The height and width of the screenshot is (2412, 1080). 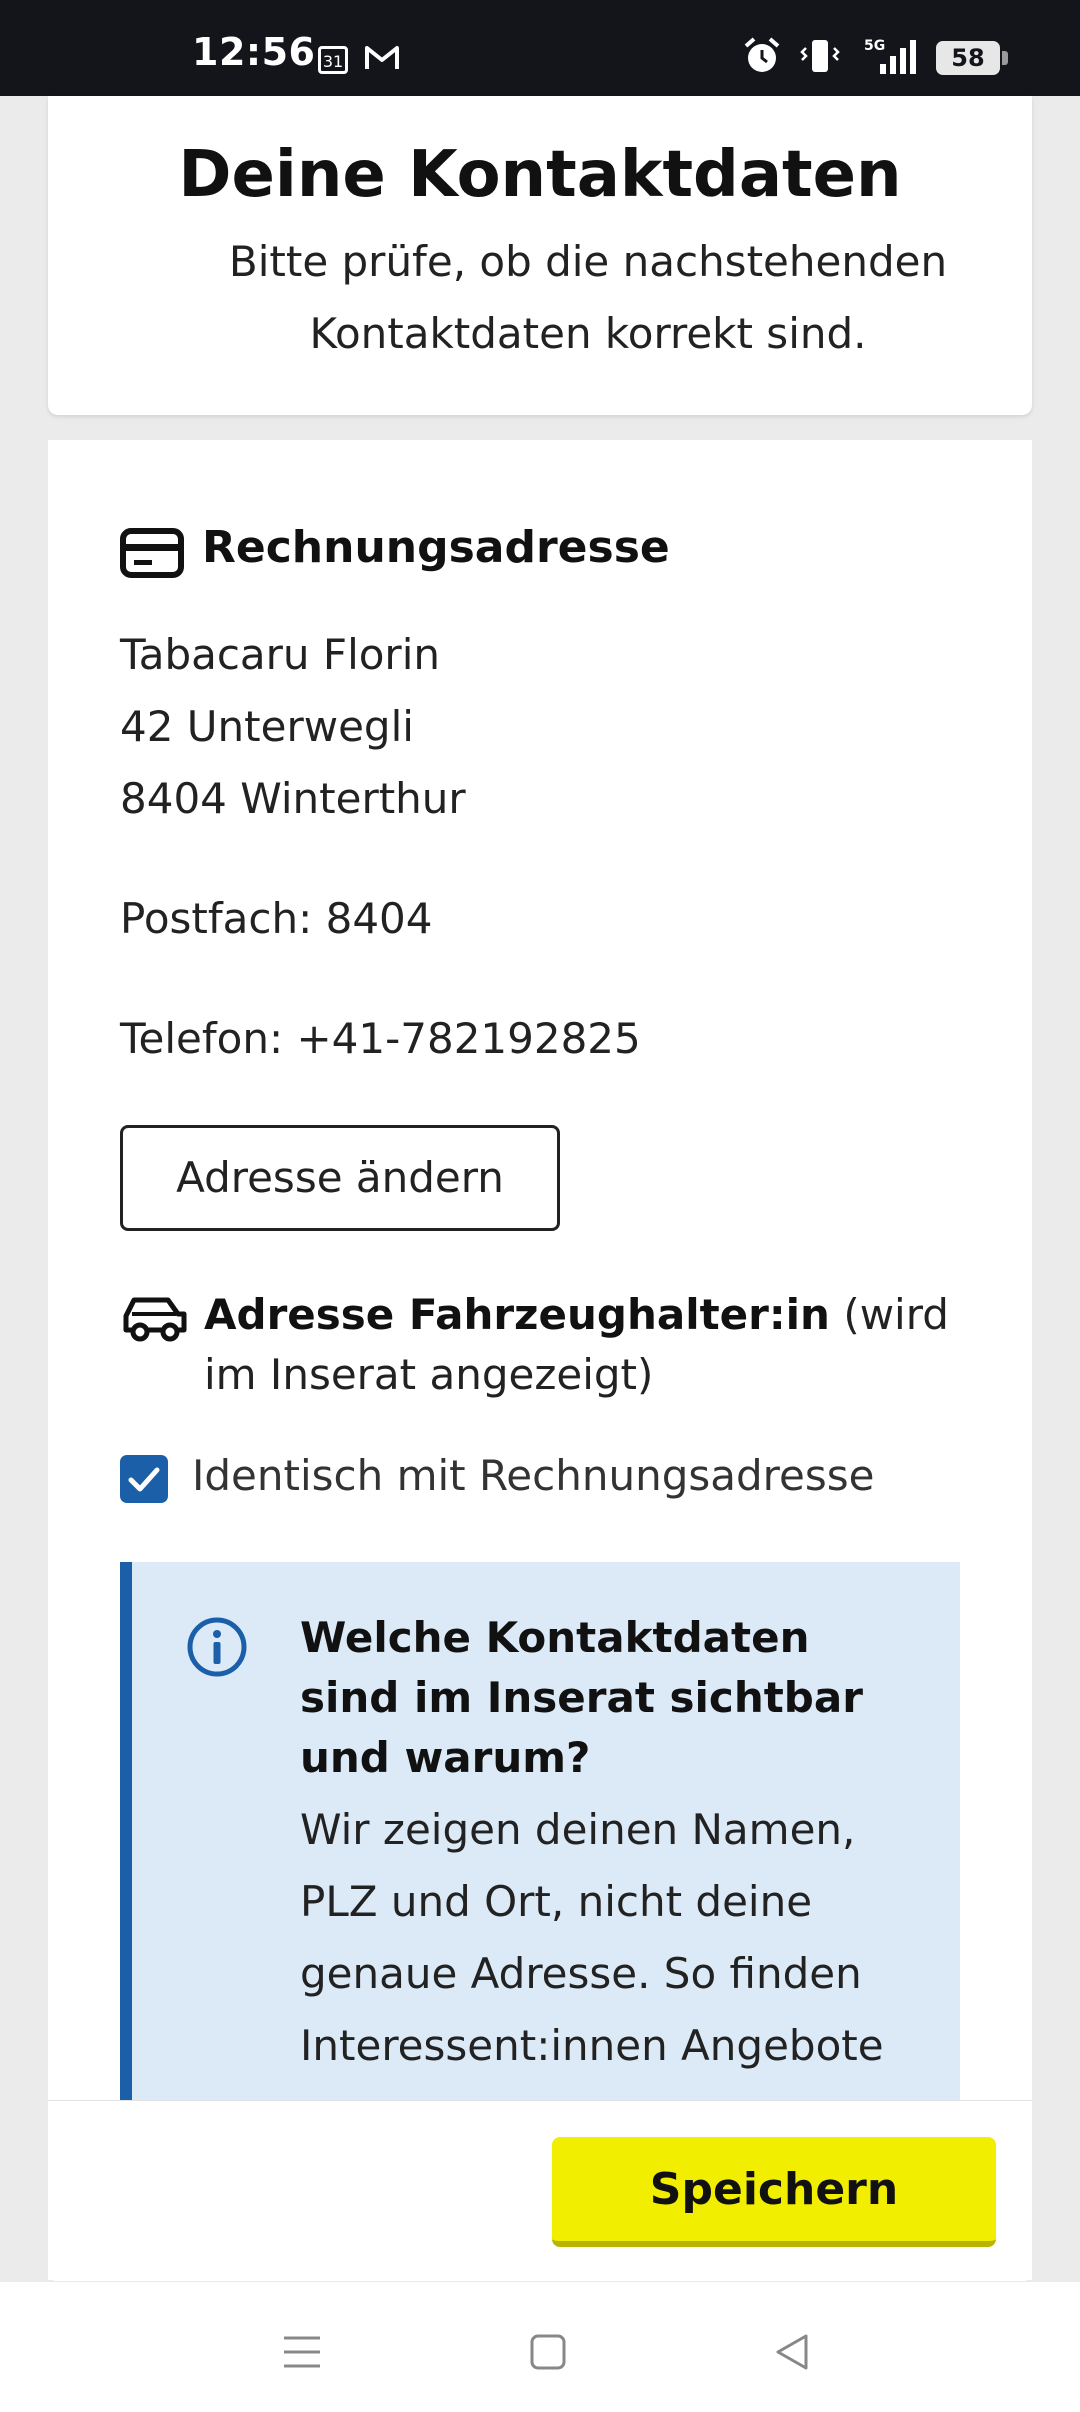 I want to click on identical-address-checkbox, so click(x=144, y=1479).